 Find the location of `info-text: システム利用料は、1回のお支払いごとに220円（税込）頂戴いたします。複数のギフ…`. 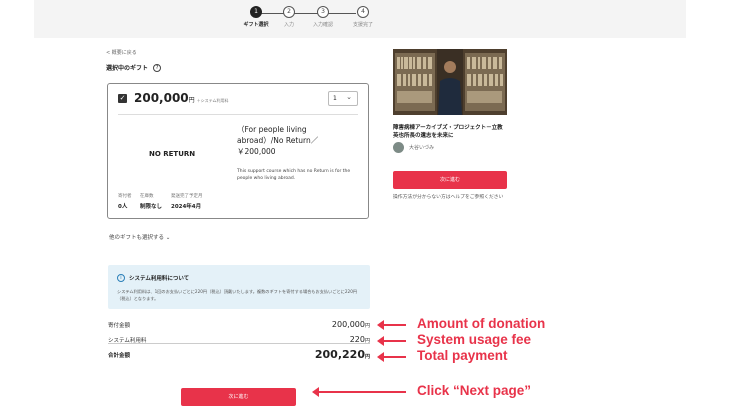

info-text: システム利用料は、1回のお支払いごとに220円（税込）頂戴いたします。複数のギフ… is located at coordinates (237, 295).